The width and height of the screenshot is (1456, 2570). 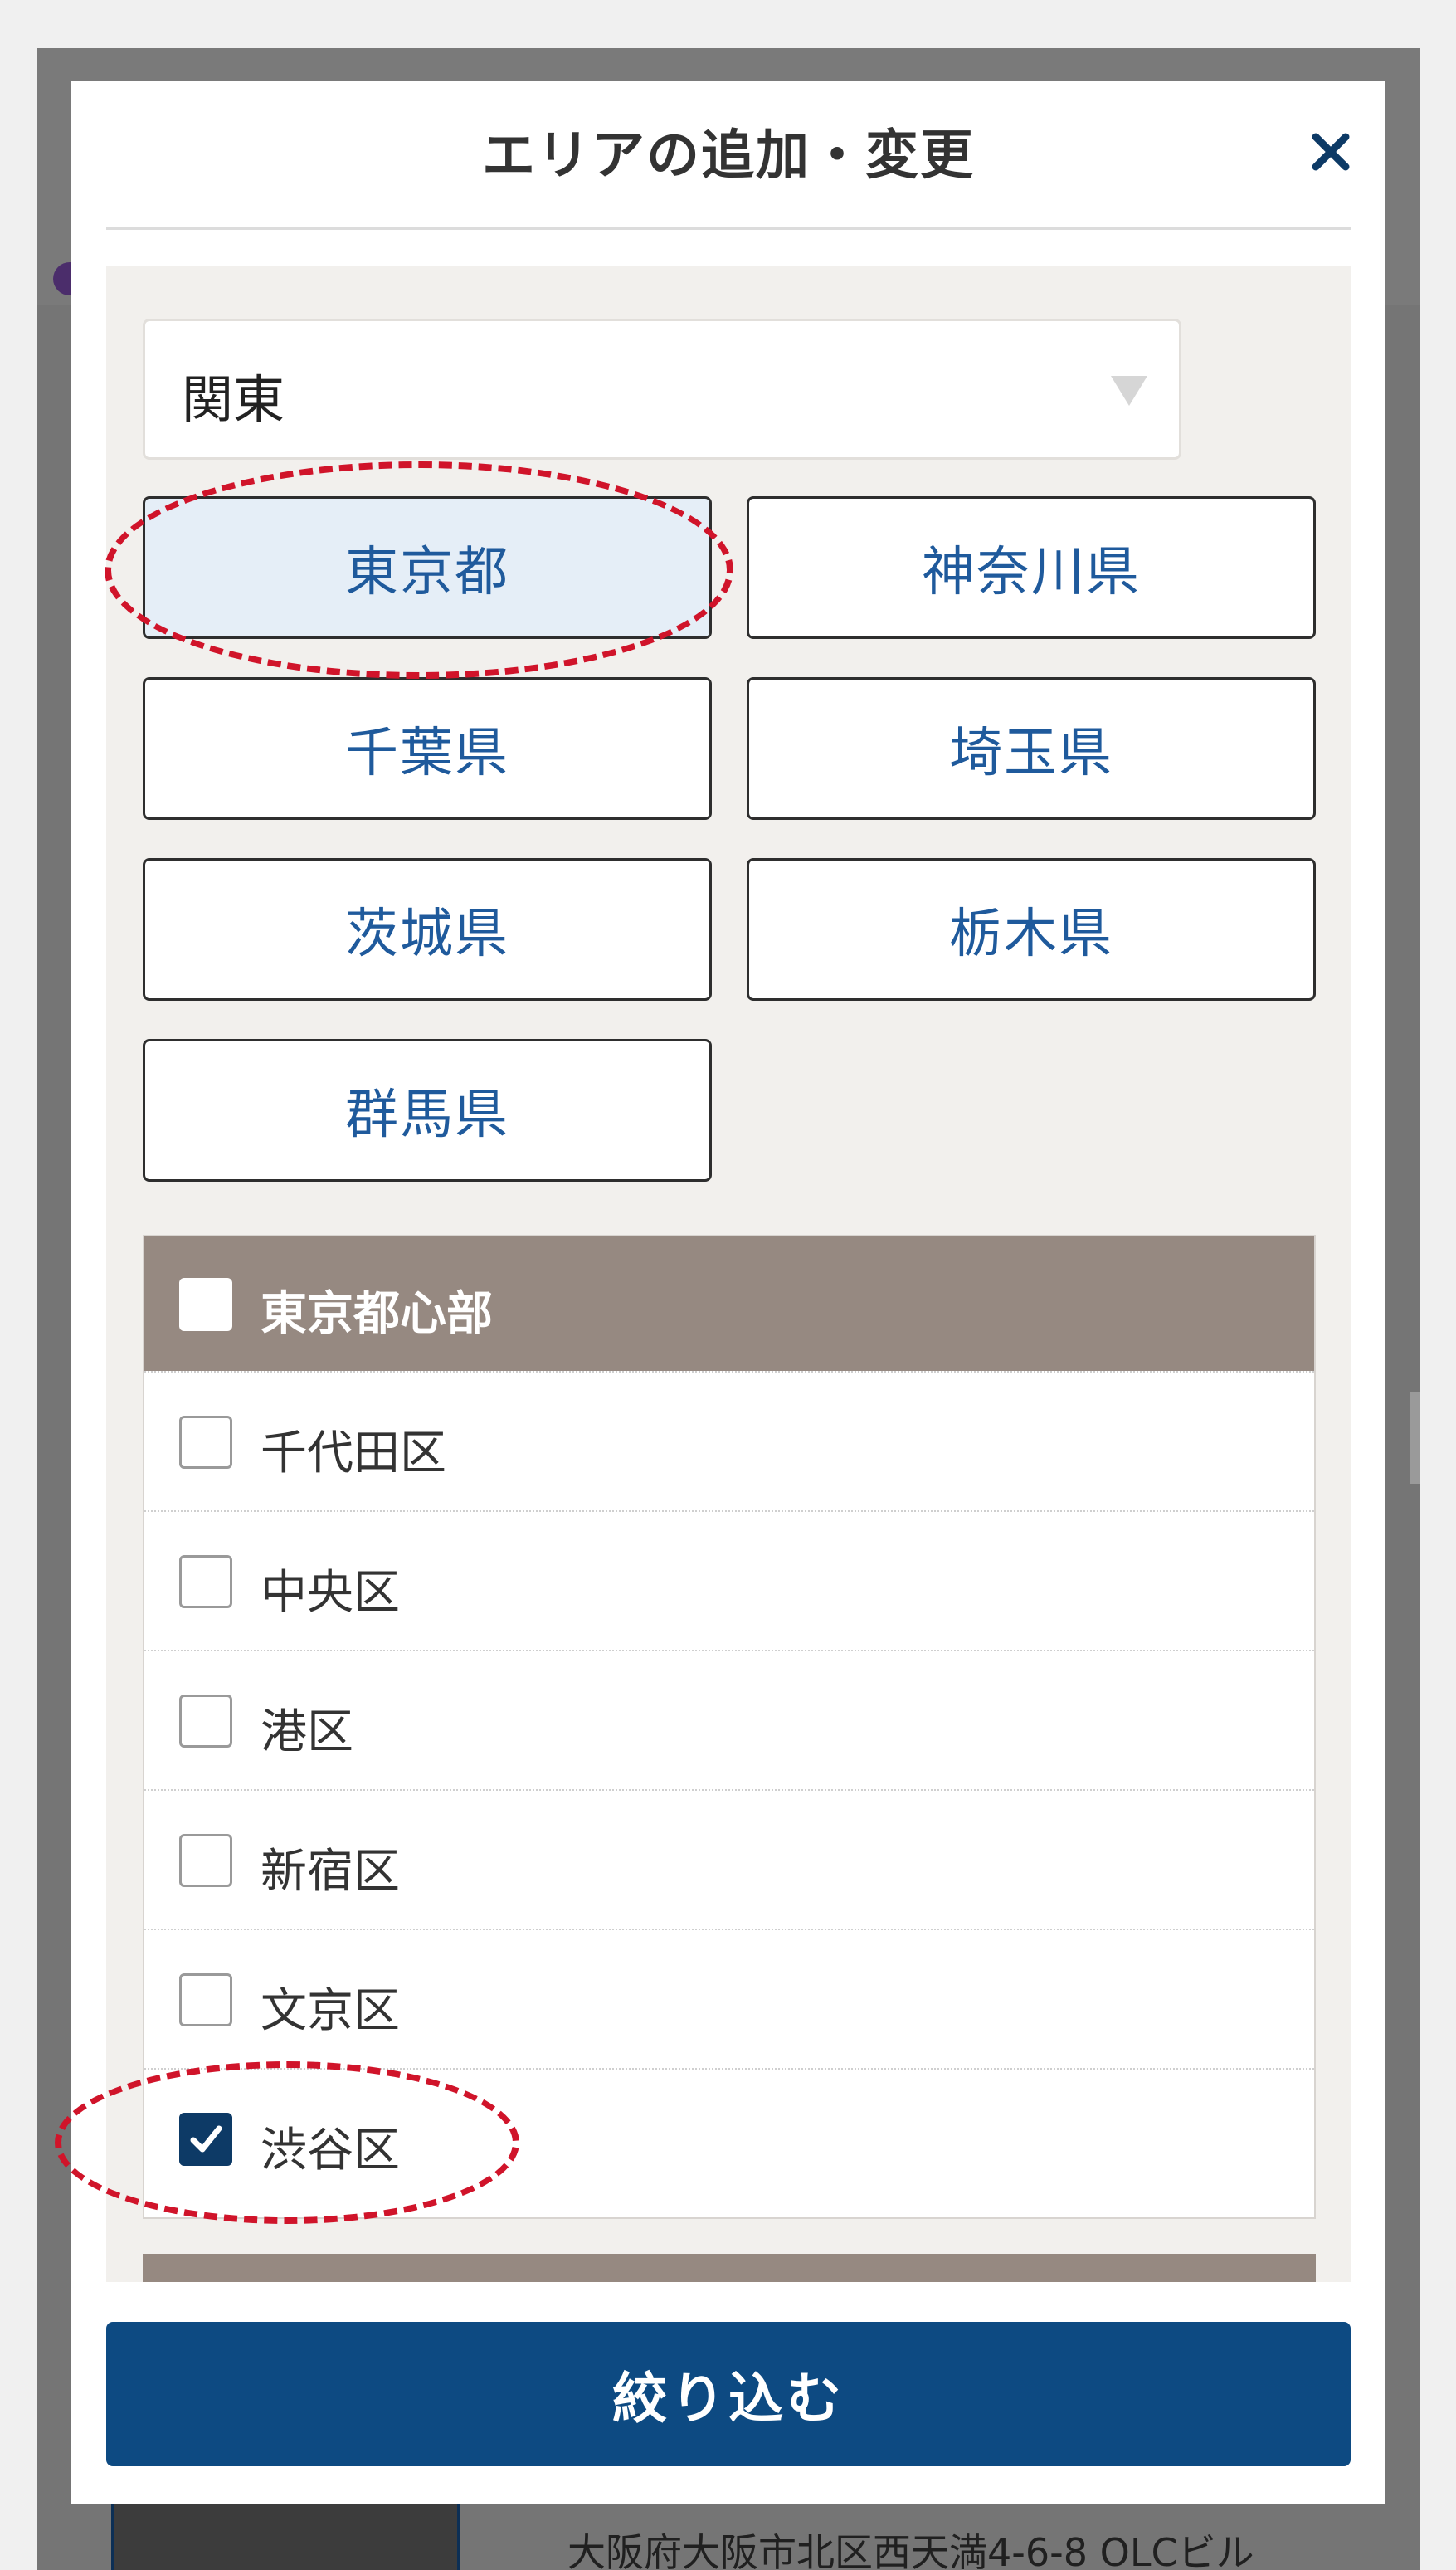 I want to click on prefecture-button-chiba: 千葉県, so click(x=427, y=748).